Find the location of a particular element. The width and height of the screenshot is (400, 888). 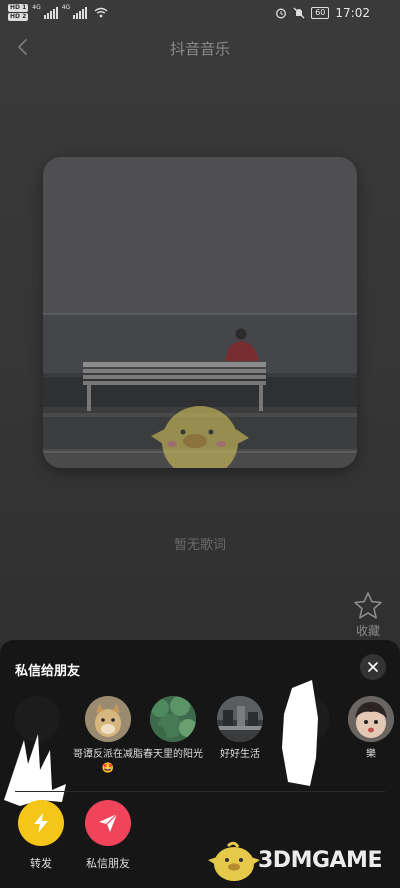

friend-list: 哥谭反派在减脂🤩 春天里的阳光 好好生活 樂 is located at coordinates (200, 743).